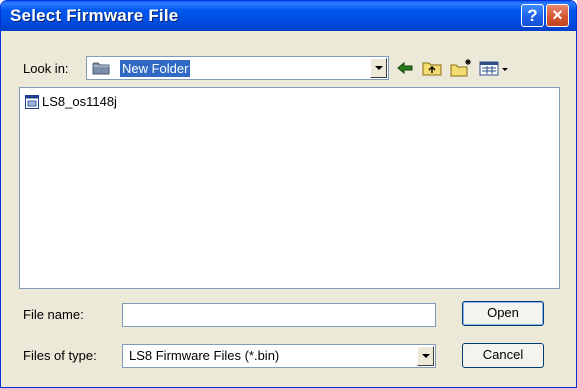  What do you see at coordinates (53, 314) in the screenshot?
I see `filename-label: File name:` at bounding box center [53, 314].